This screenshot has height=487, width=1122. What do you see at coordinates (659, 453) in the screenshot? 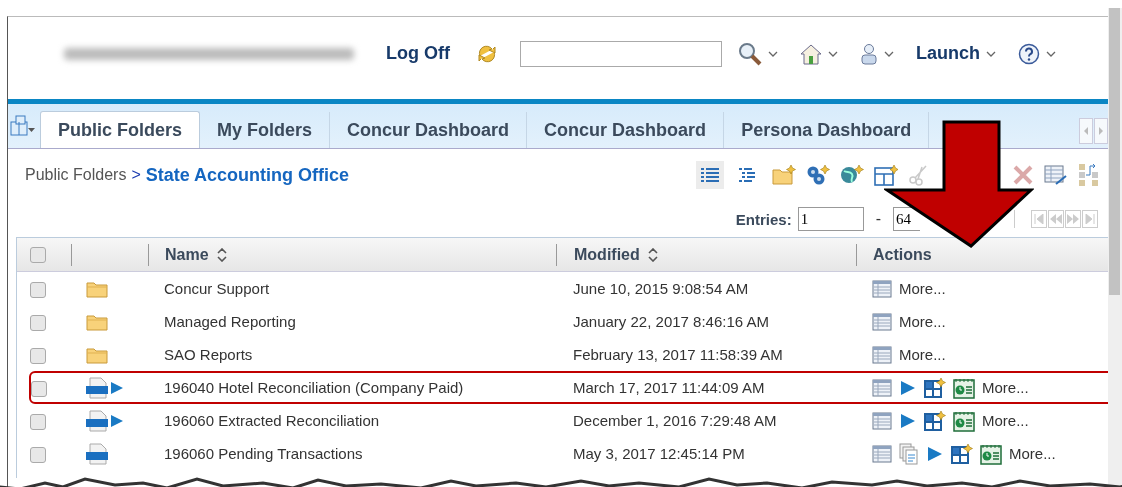
I see `modified-date: May 3, 2017 12:45:14 PM` at bounding box center [659, 453].